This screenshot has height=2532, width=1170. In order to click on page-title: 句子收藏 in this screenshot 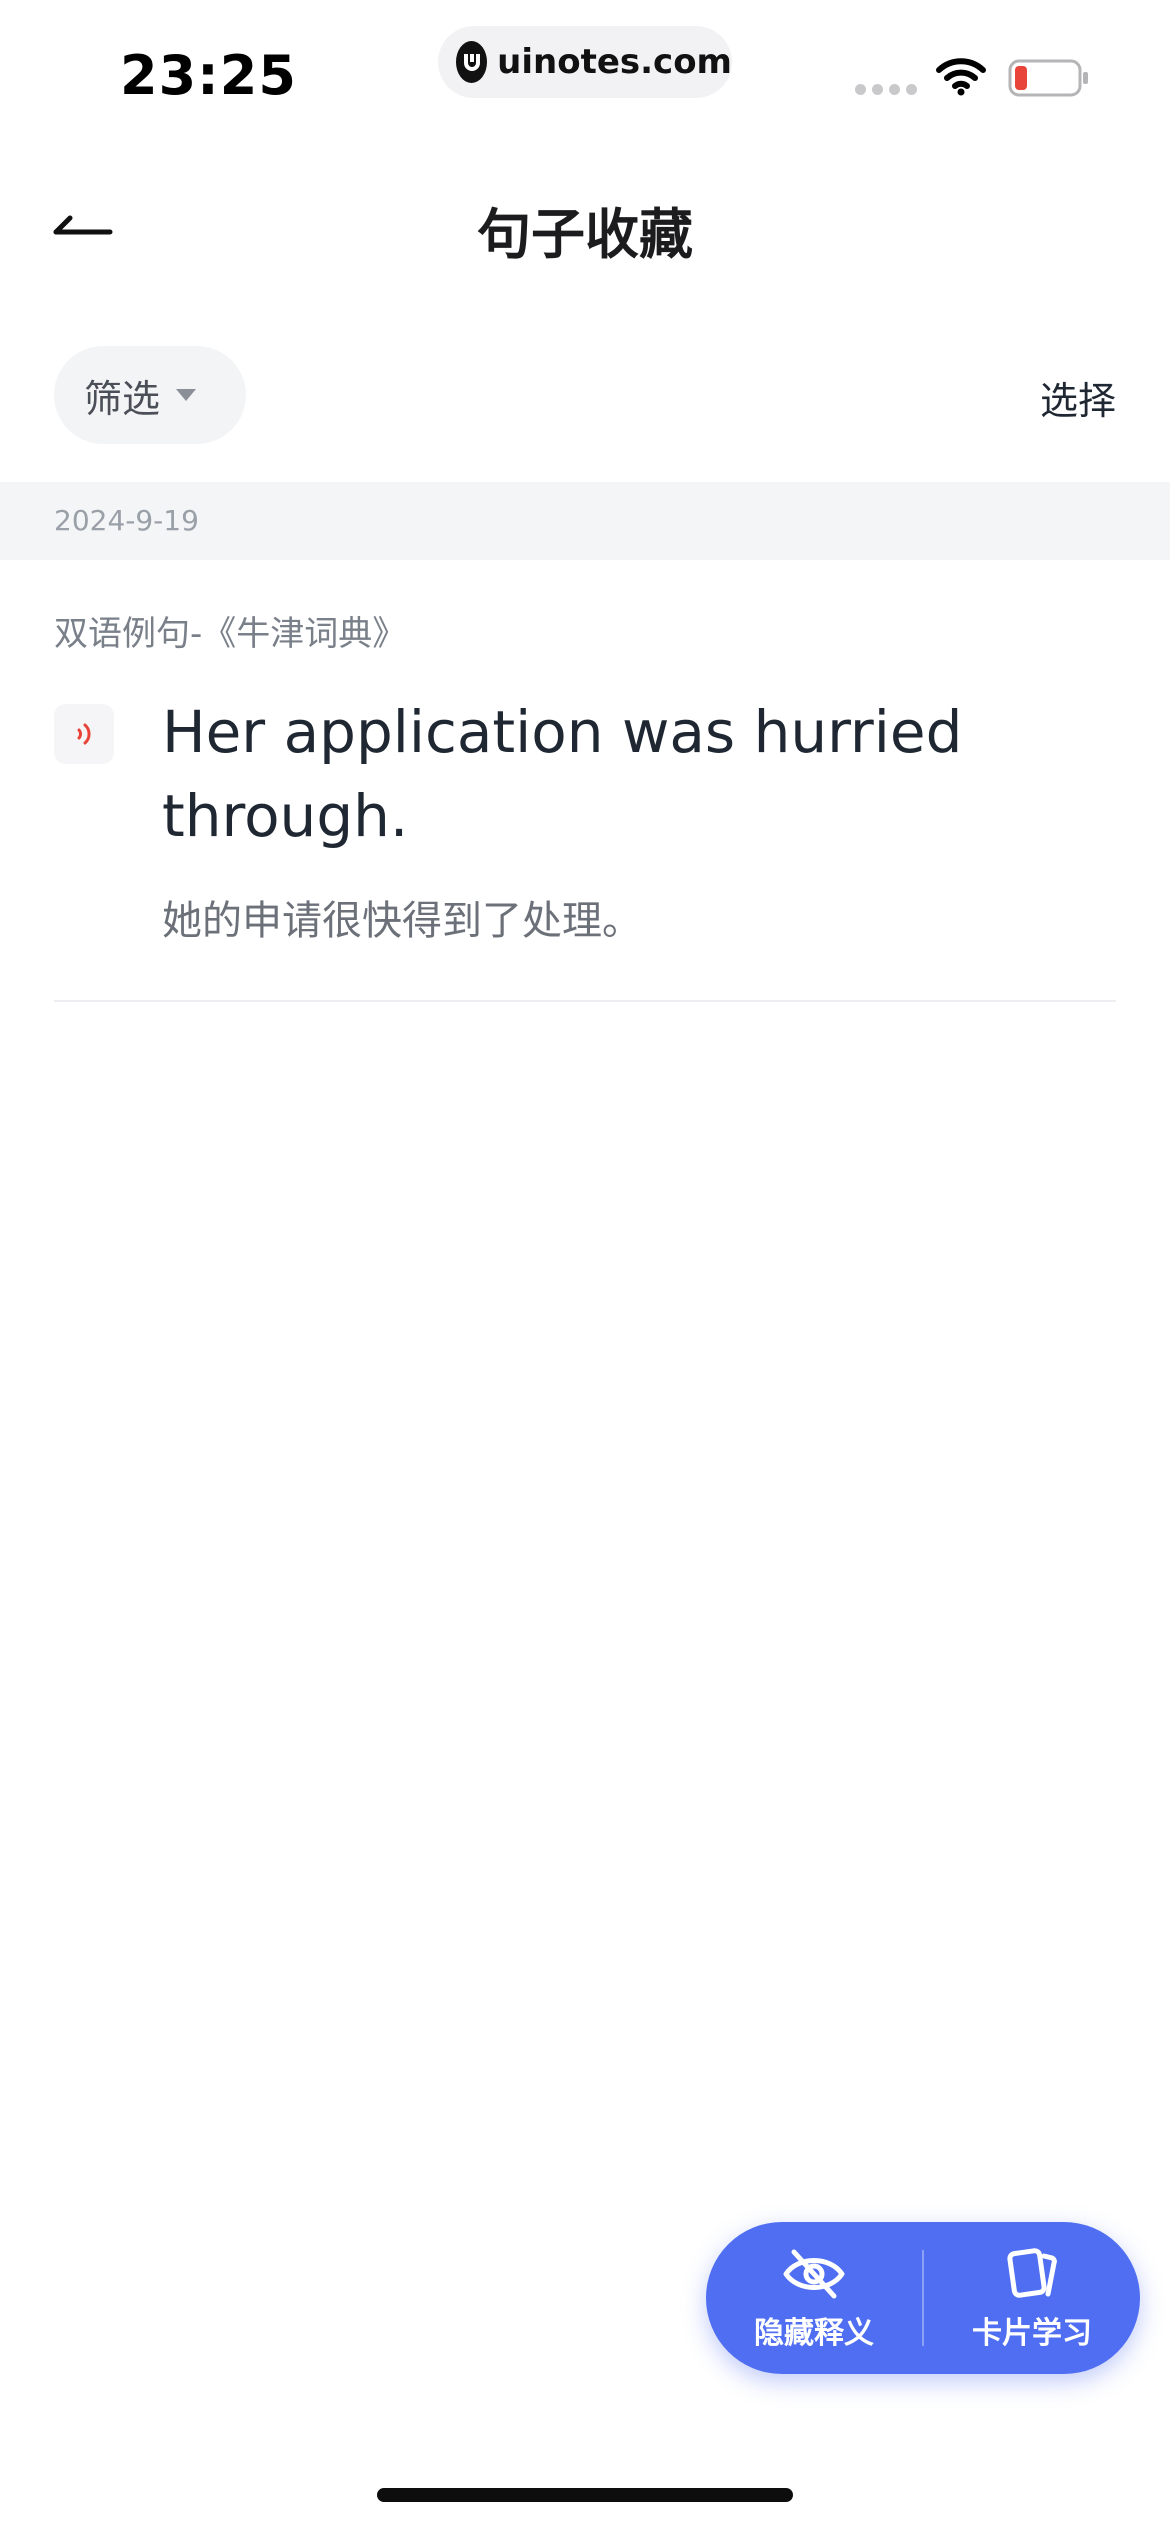, I will do `click(585, 234)`.